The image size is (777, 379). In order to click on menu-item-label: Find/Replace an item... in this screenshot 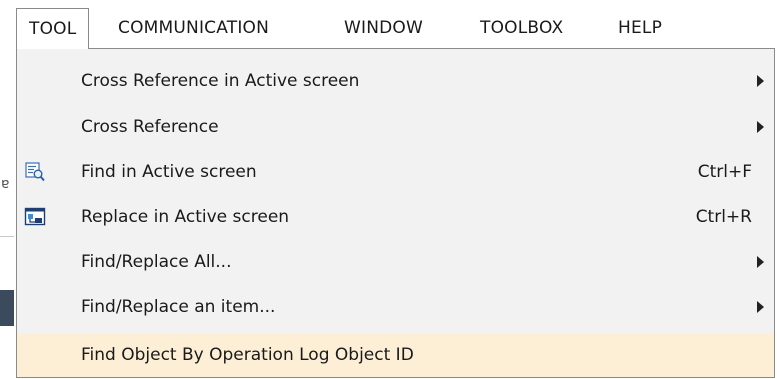, I will do `click(178, 307)`.